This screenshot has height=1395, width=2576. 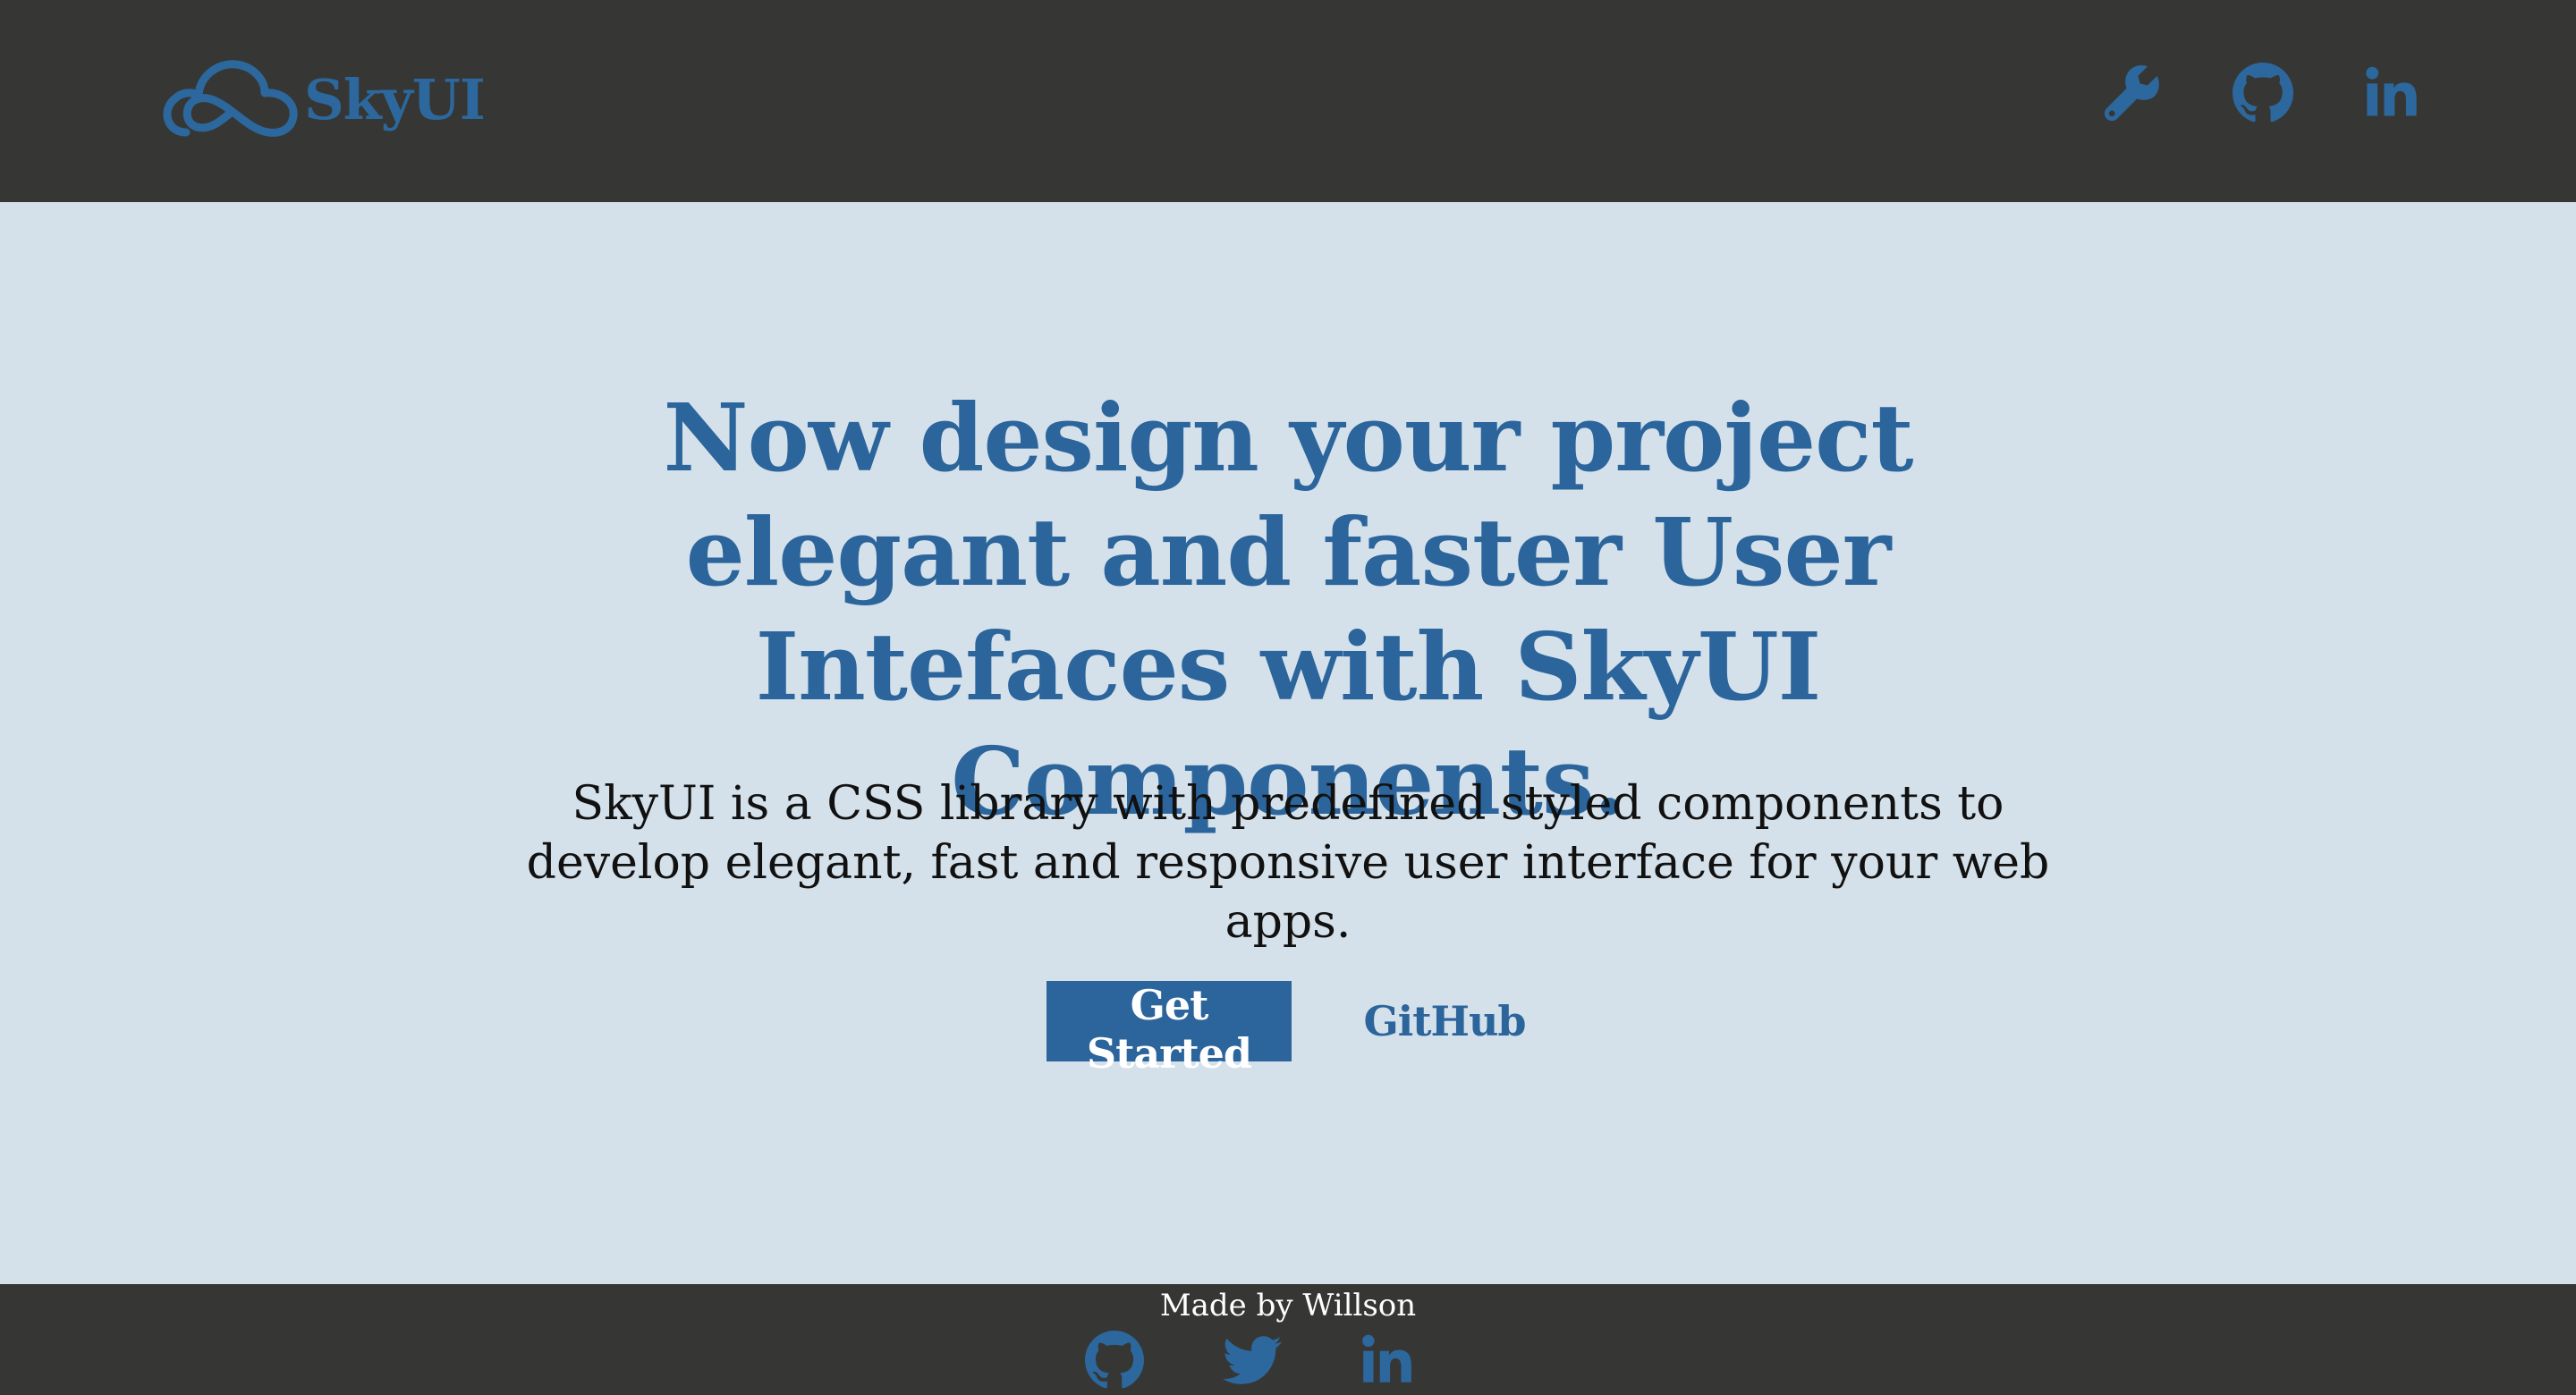 I want to click on components-link, so click(x=2132, y=93).